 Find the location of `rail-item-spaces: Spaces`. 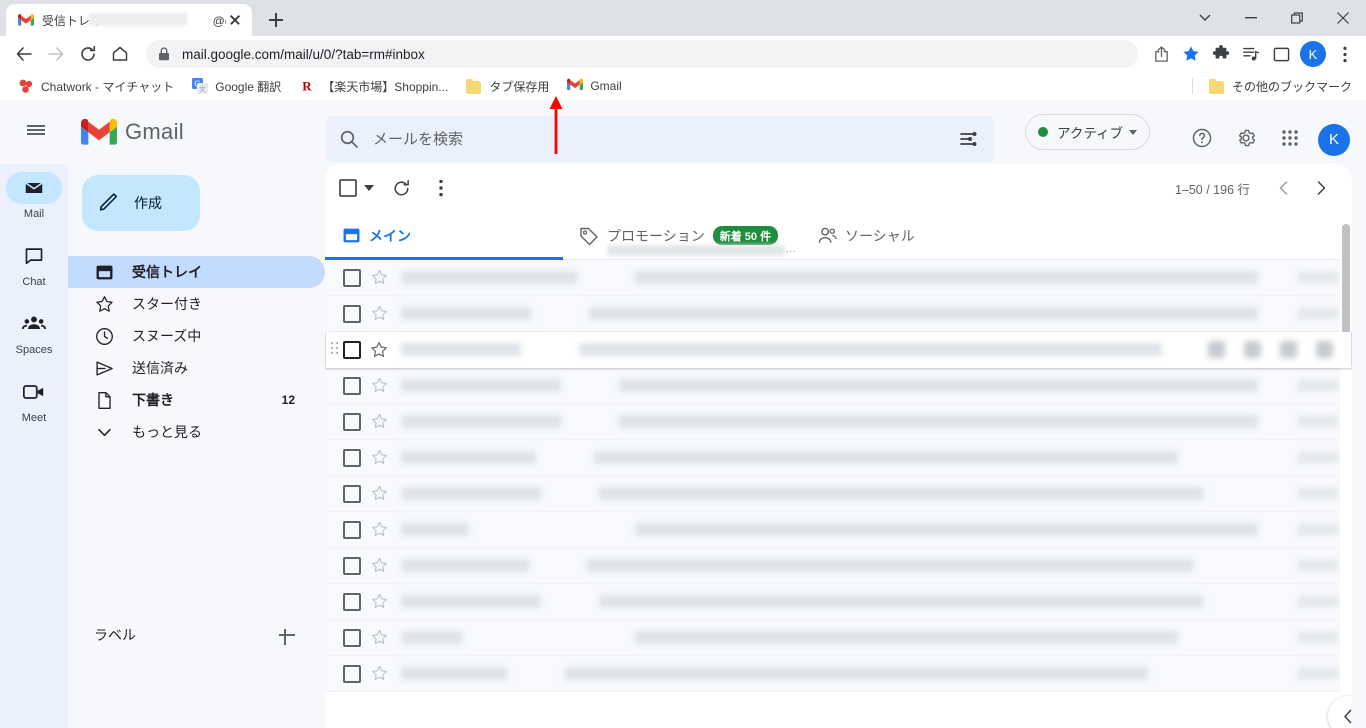

rail-item-spaces: Spaces is located at coordinates (34, 334).